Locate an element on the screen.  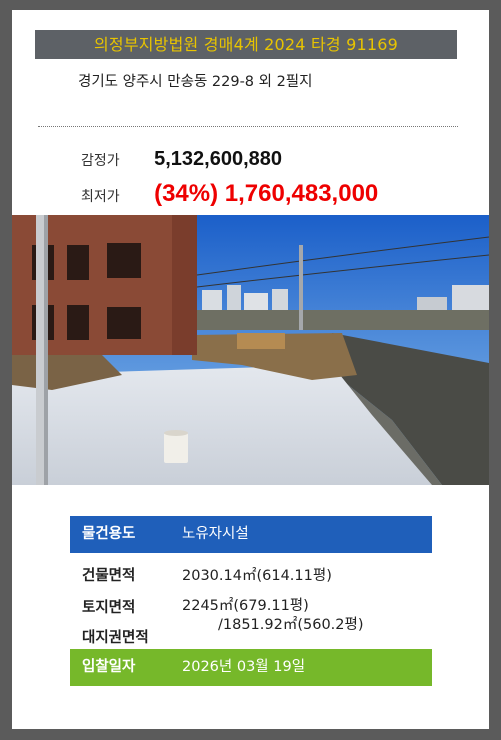
bid-date-value: 2026년 03월 19일 is located at coordinates (244, 667).